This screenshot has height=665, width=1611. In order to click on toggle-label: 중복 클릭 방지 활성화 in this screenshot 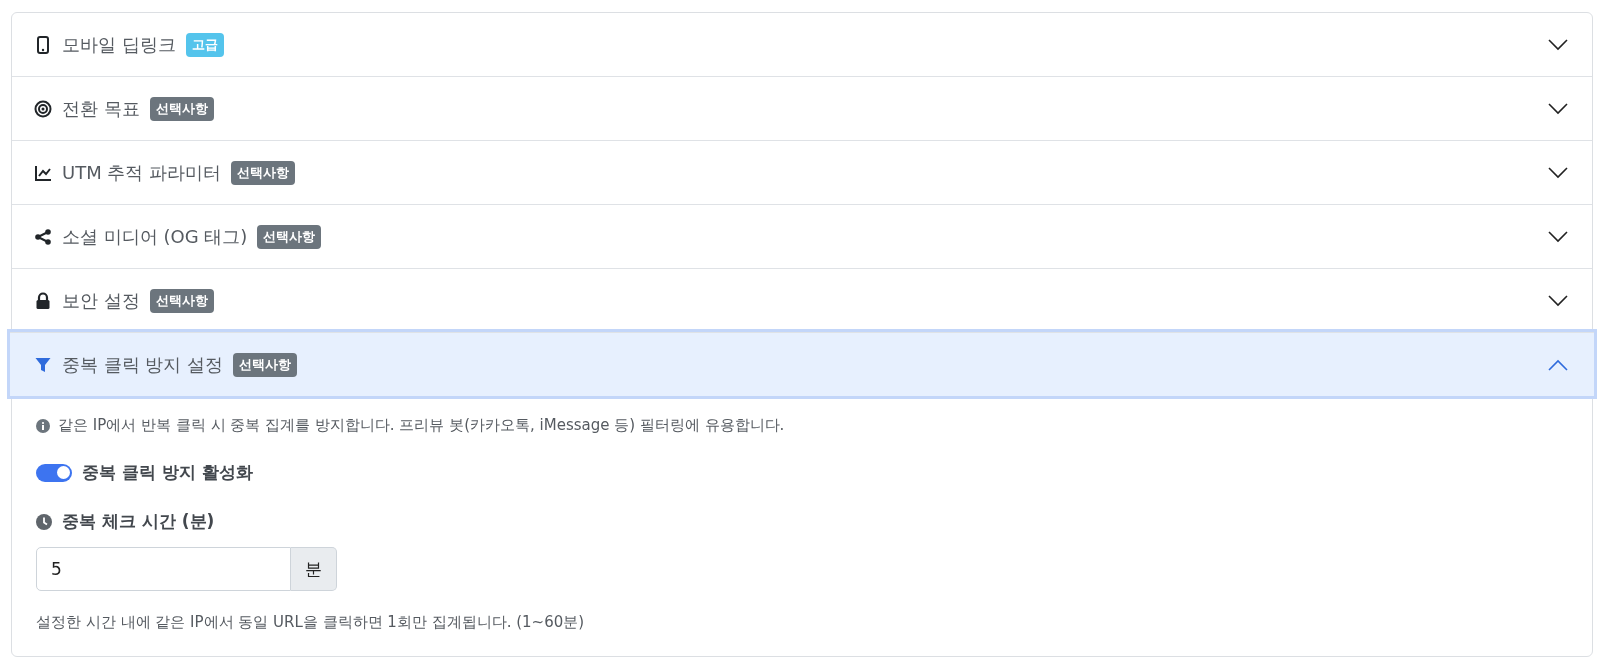, I will do `click(167, 472)`.